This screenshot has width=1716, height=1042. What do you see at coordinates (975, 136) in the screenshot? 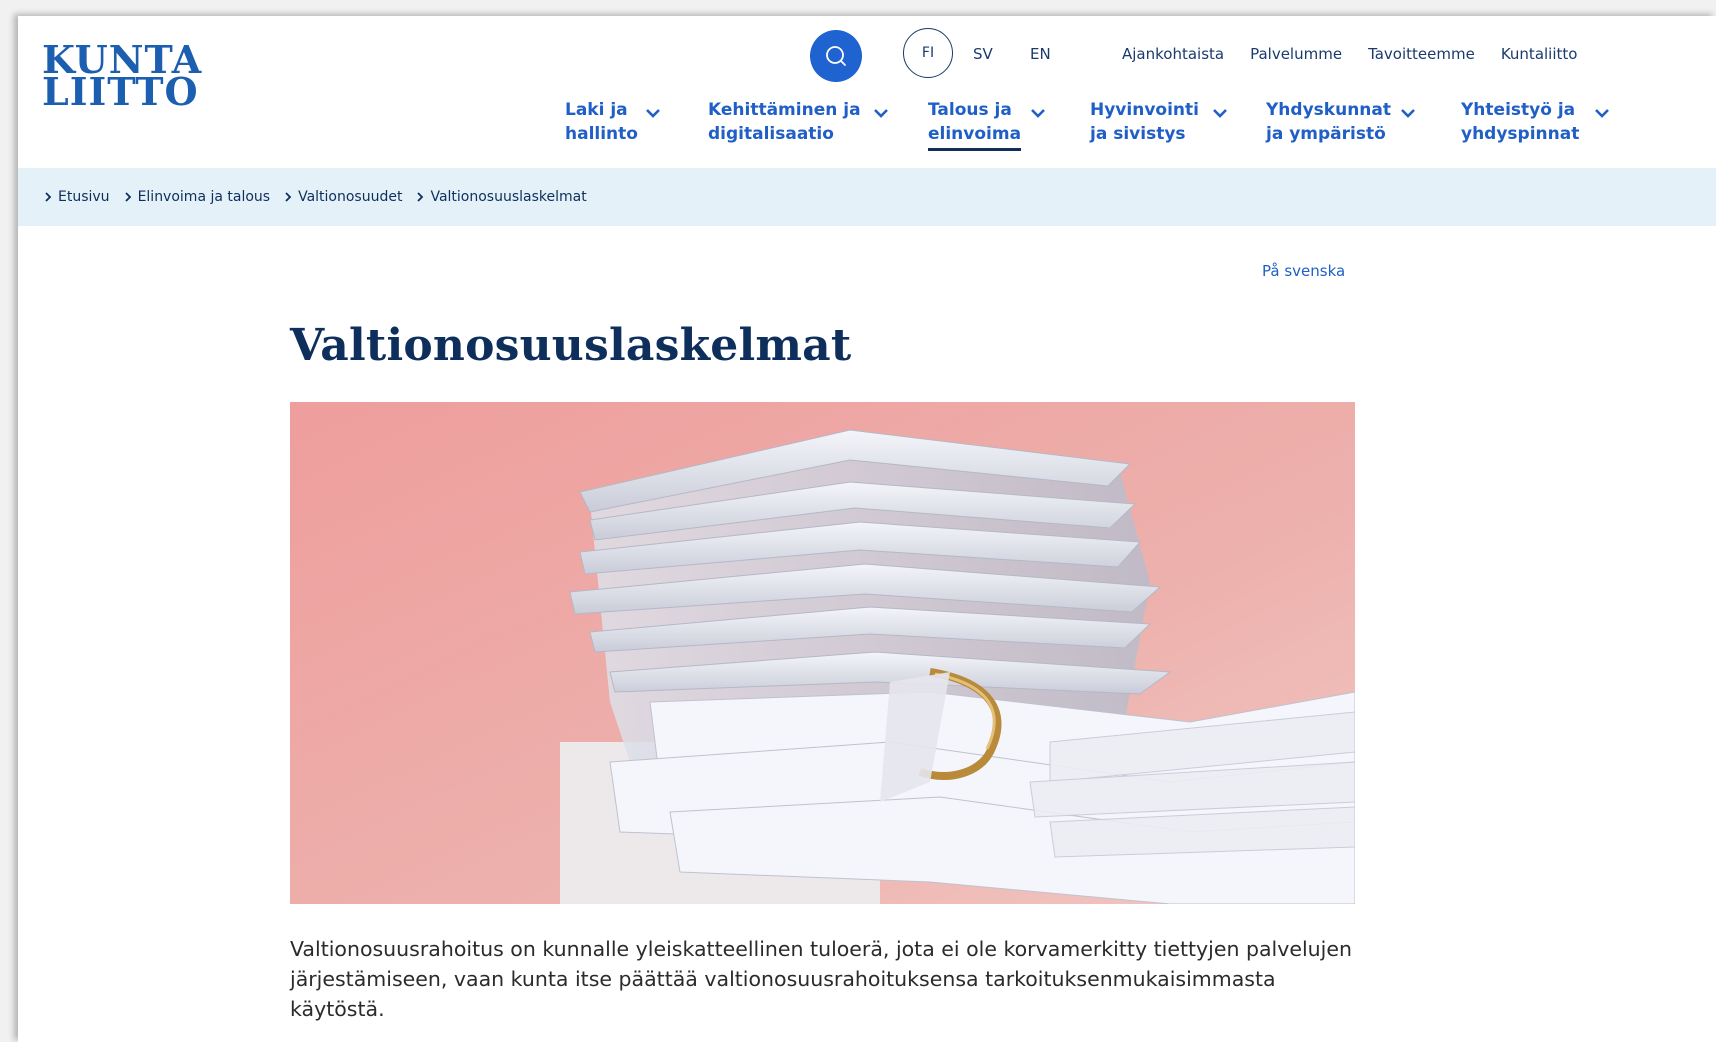
I see `nav-item-label: elinvoima` at bounding box center [975, 136].